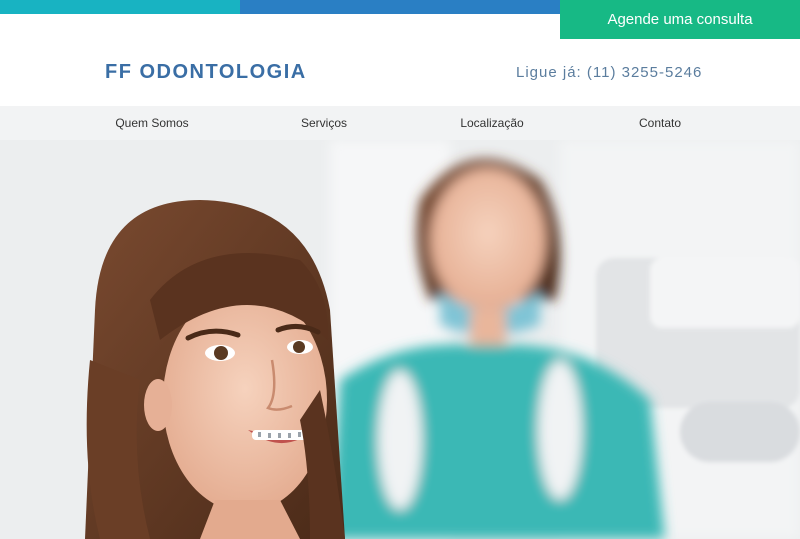  Describe the element at coordinates (491, 123) in the screenshot. I see `nav-item-localizacao: Localização` at that location.